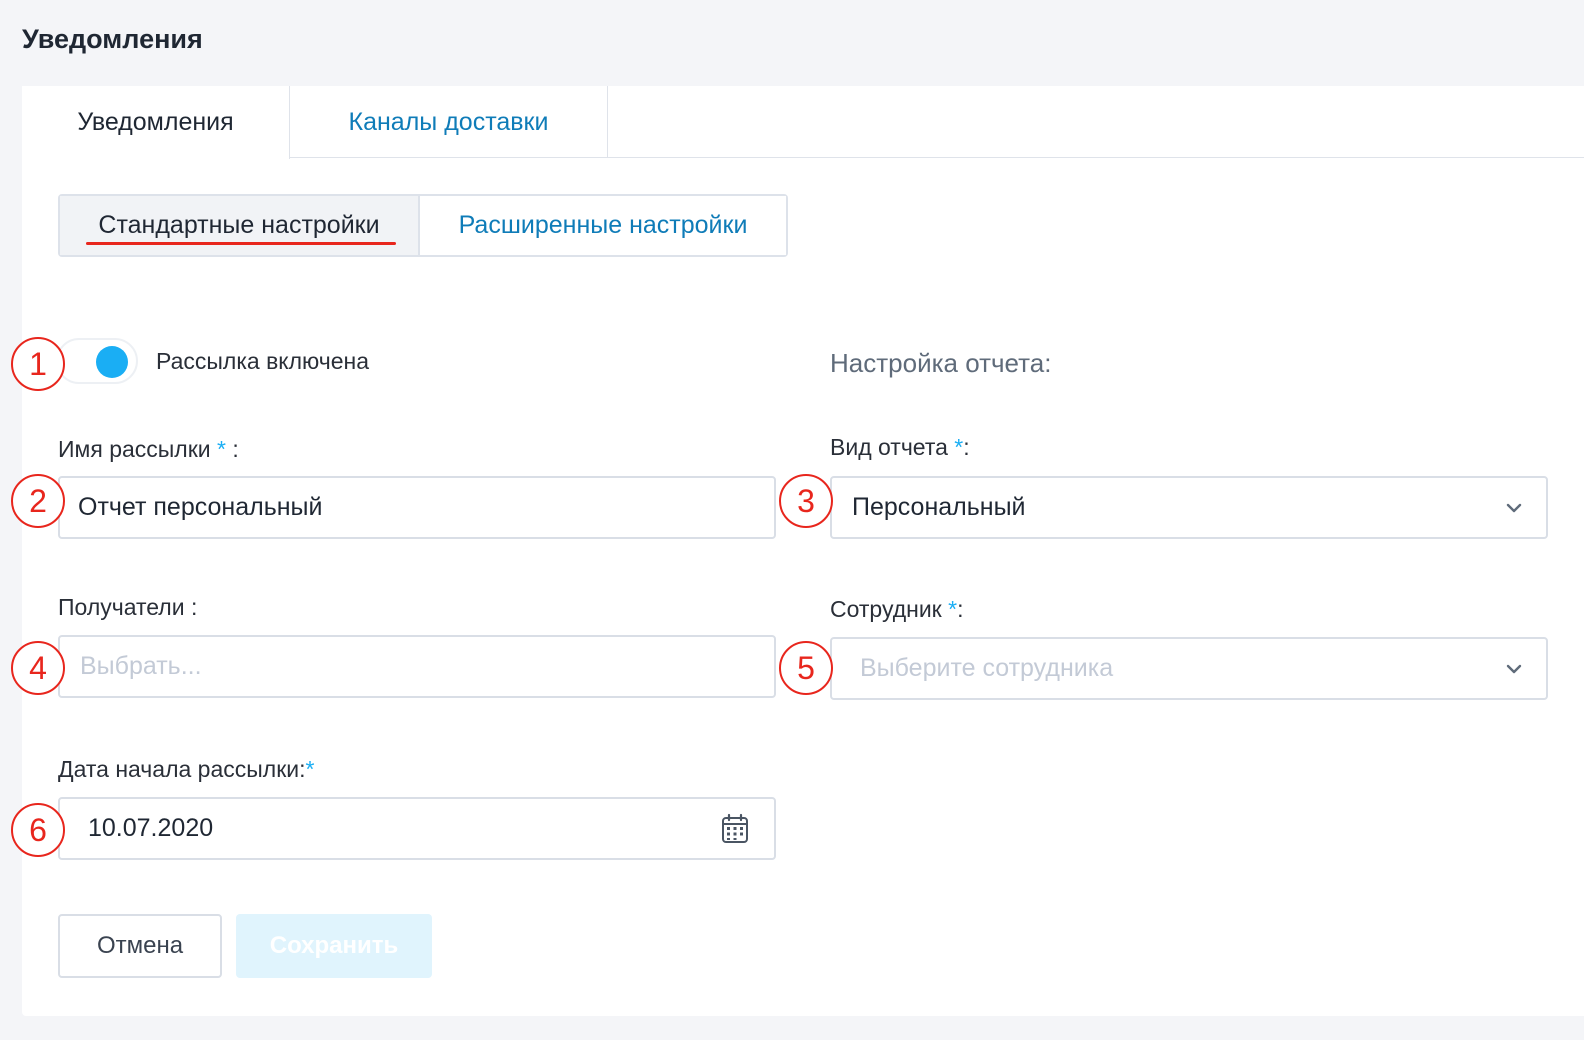 The image size is (1584, 1040). What do you see at coordinates (987, 668) in the screenshot?
I see `employee-placeholder: Выберите сотрудника` at bounding box center [987, 668].